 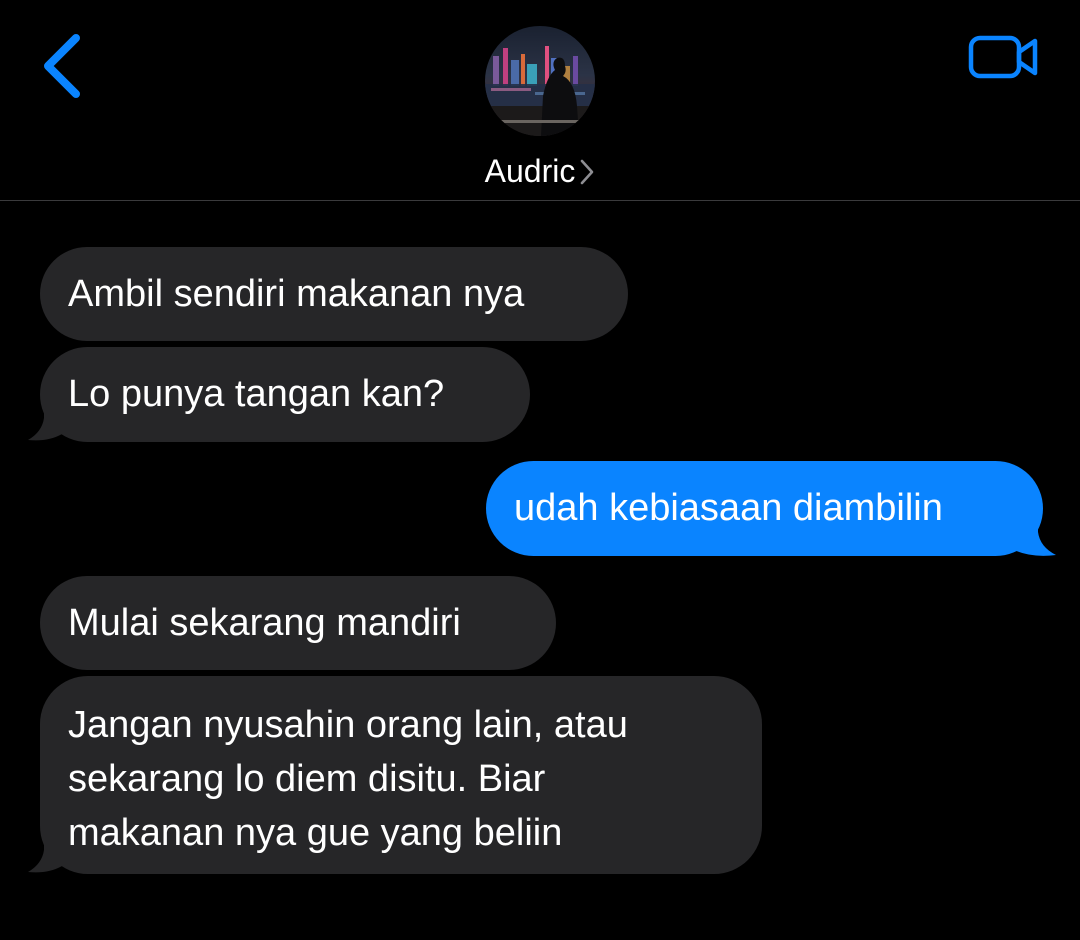 I want to click on message-text-line: Jangan nyusahin orang lain, atau, so click(x=348, y=725).